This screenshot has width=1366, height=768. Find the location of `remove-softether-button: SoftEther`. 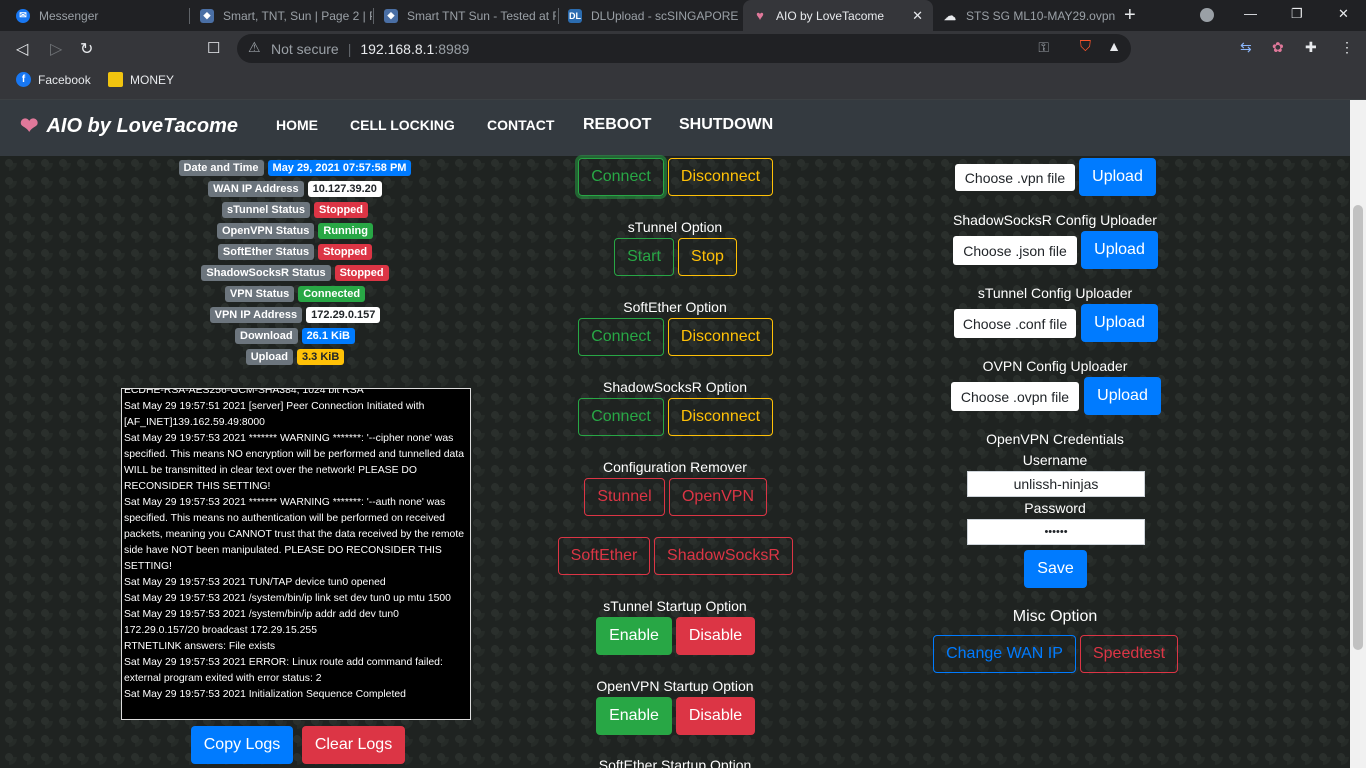

remove-softether-button: SoftEther is located at coordinates (604, 556).